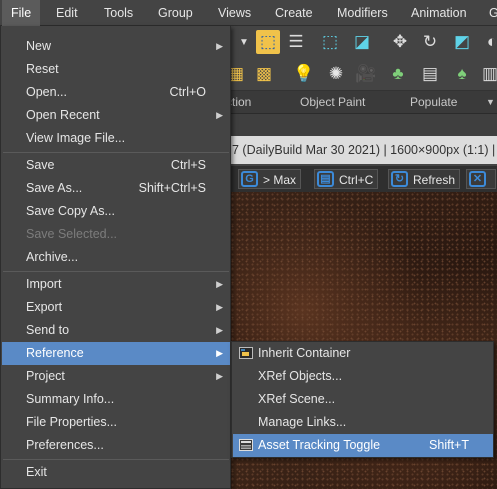 This screenshot has height=489, width=497. What do you see at coordinates (294, 13) in the screenshot?
I see `menu-create: Create` at bounding box center [294, 13].